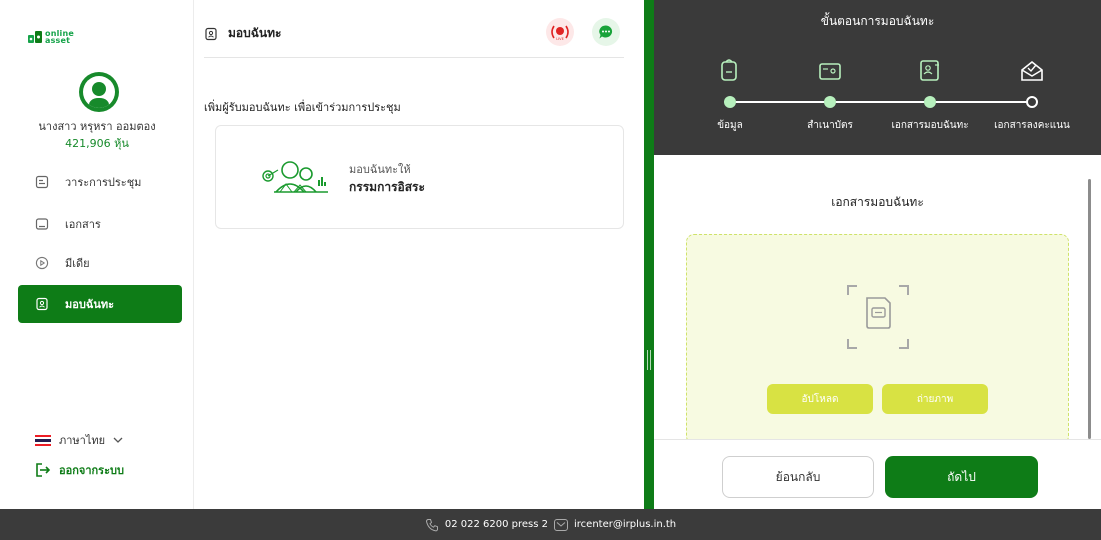  Describe the element at coordinates (561, 524) in the screenshot. I see `mail-icon` at that location.